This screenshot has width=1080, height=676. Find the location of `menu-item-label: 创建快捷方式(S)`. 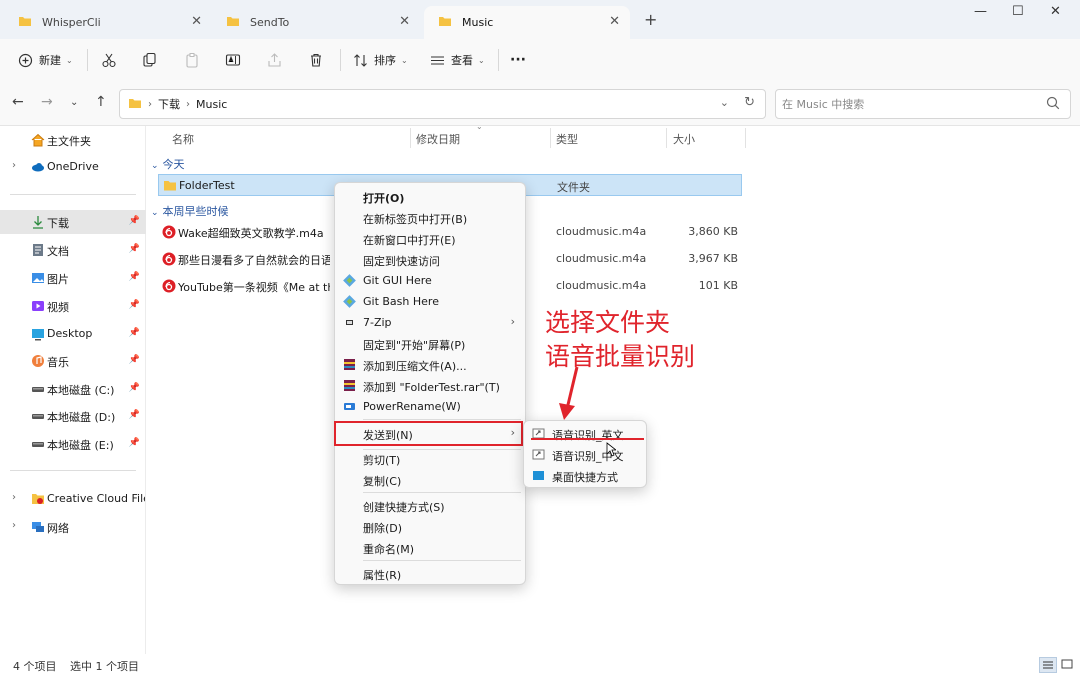

menu-item-label: 创建快捷方式(S) is located at coordinates (404, 507).